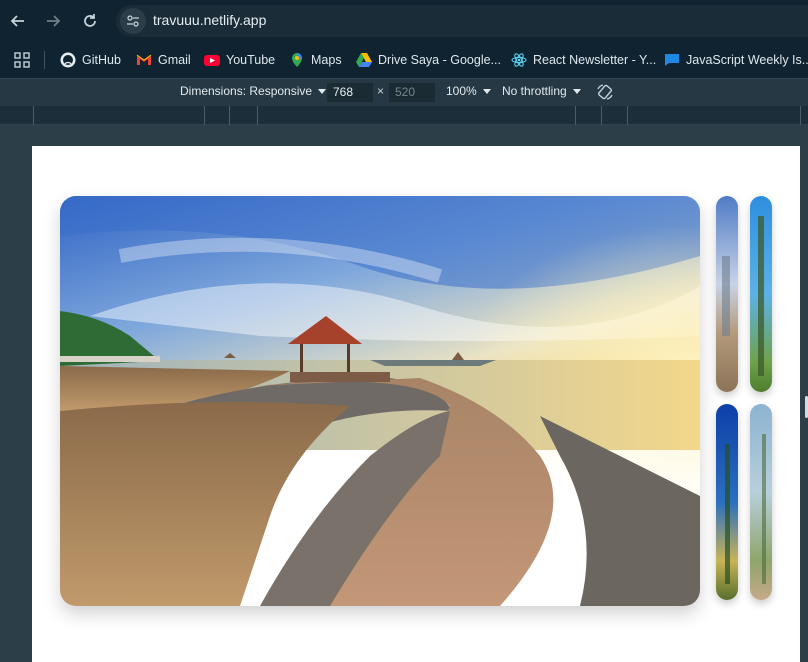 The width and height of the screenshot is (808, 662). Describe the element at coordinates (519, 60) in the screenshot. I see `react-icon` at that location.